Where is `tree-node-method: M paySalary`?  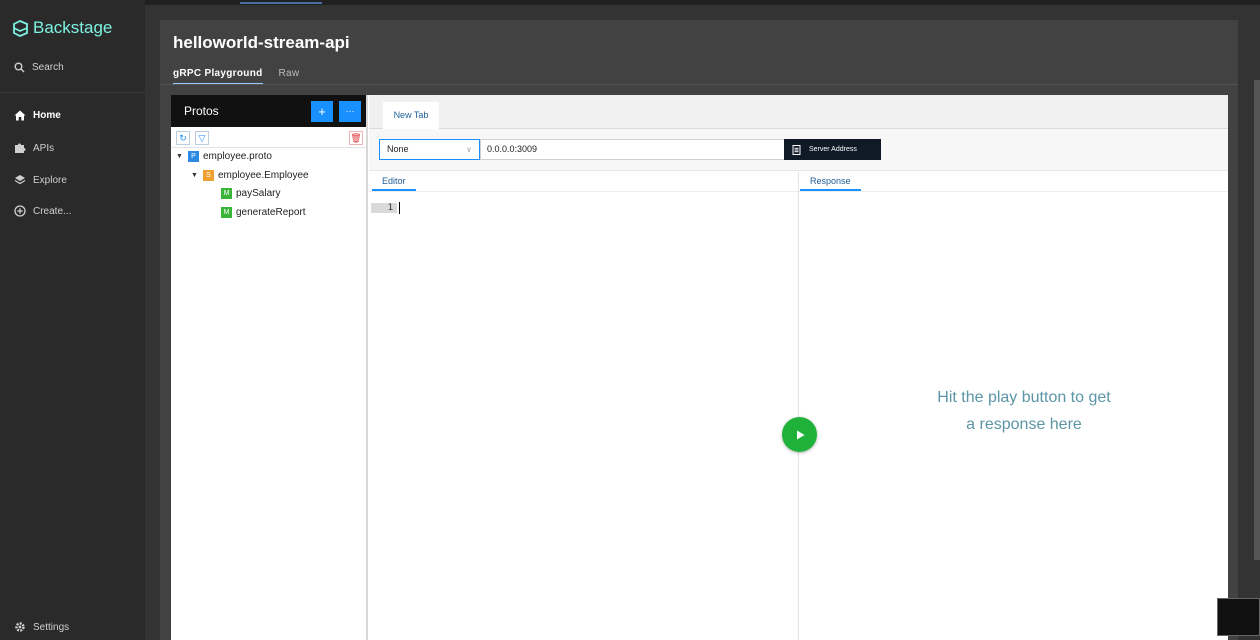 tree-node-method: M paySalary is located at coordinates (250, 193).